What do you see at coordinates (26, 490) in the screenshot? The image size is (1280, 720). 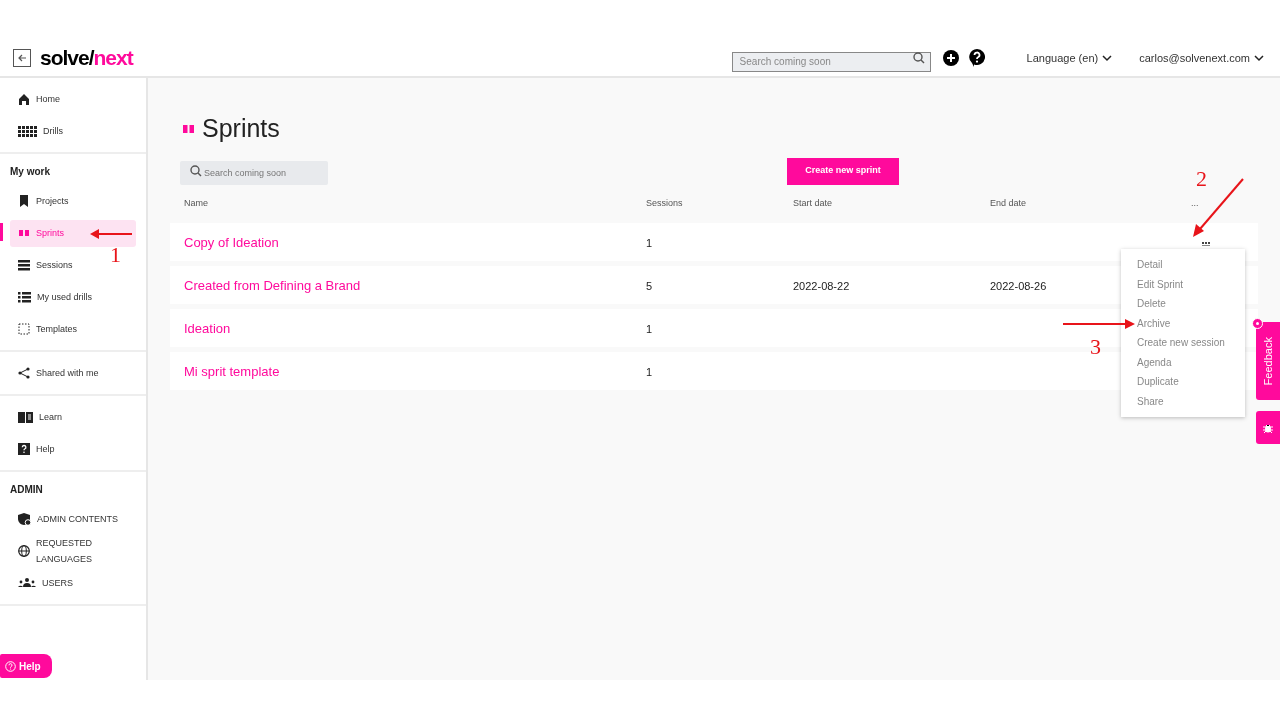 I see `section-heading: ADMIN` at bounding box center [26, 490].